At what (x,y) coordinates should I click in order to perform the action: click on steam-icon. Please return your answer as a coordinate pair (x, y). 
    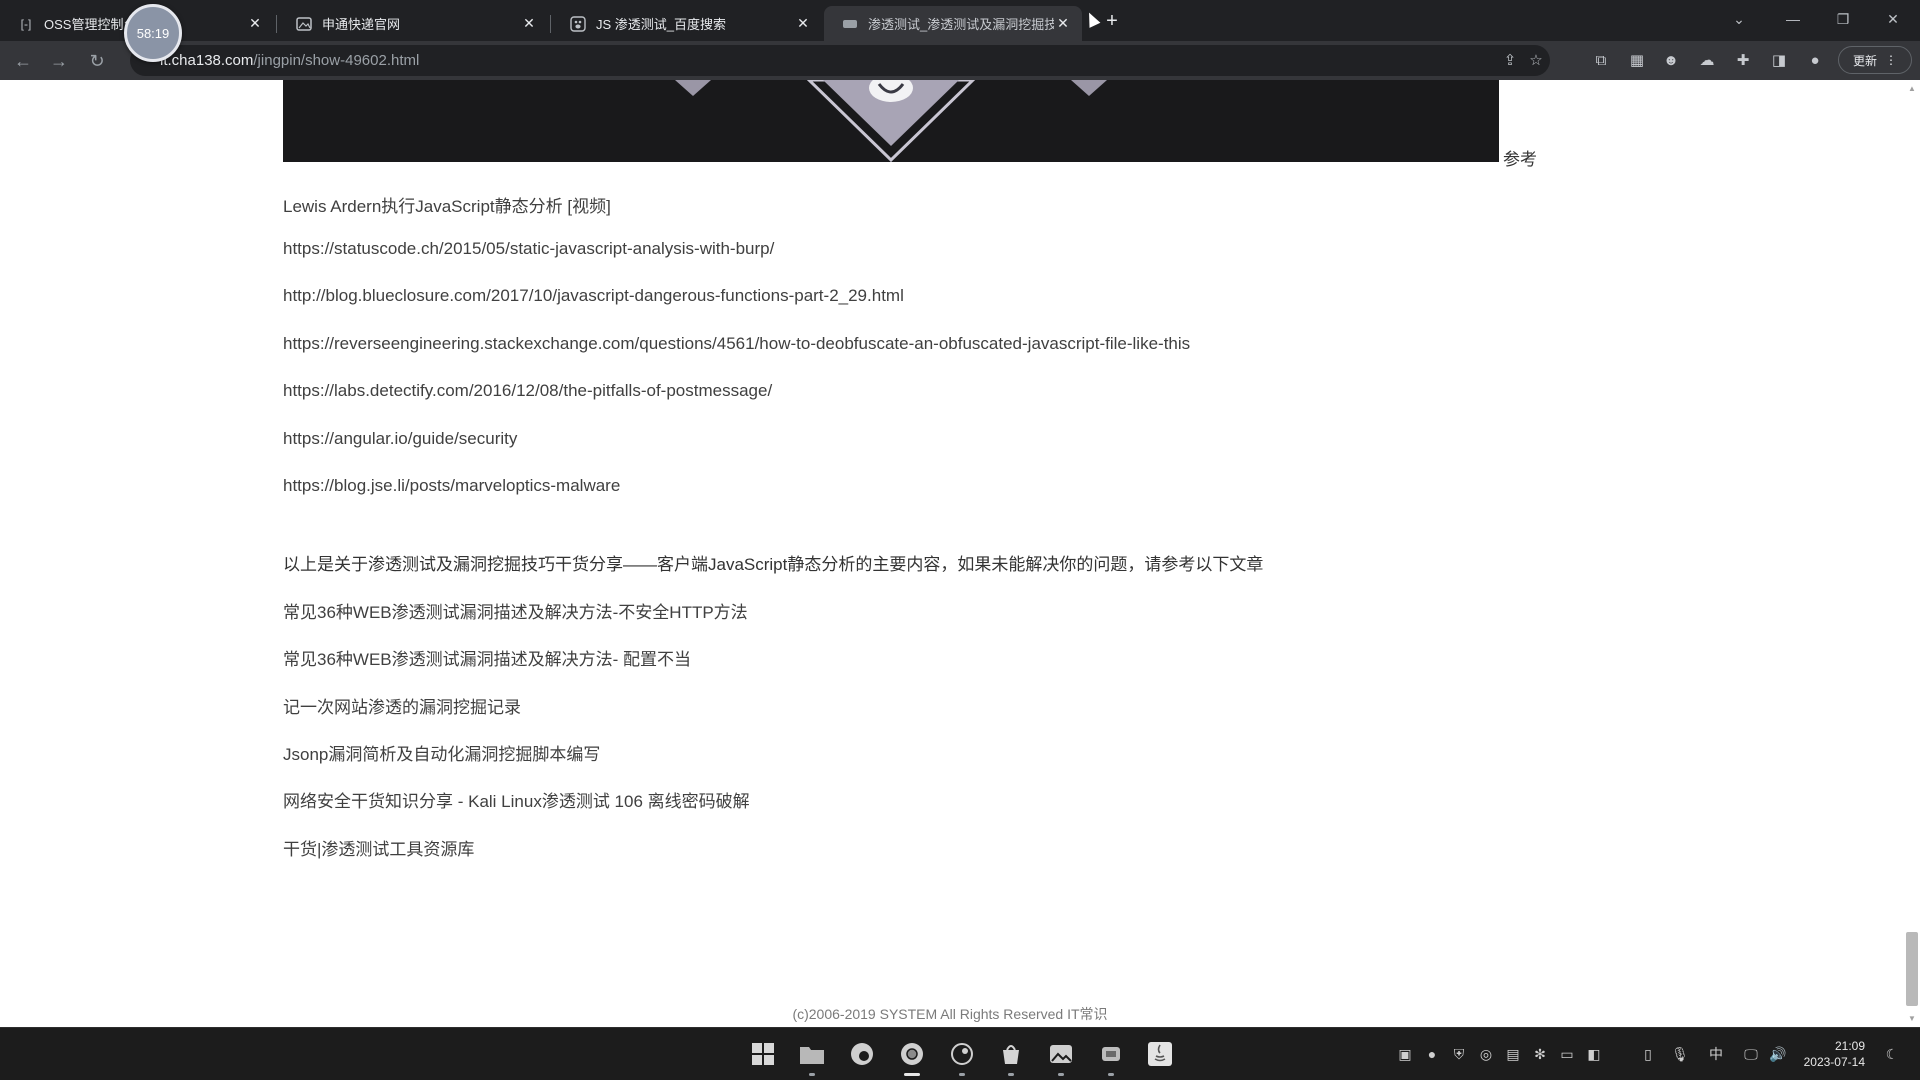
    Looking at the image, I should click on (962, 1057).